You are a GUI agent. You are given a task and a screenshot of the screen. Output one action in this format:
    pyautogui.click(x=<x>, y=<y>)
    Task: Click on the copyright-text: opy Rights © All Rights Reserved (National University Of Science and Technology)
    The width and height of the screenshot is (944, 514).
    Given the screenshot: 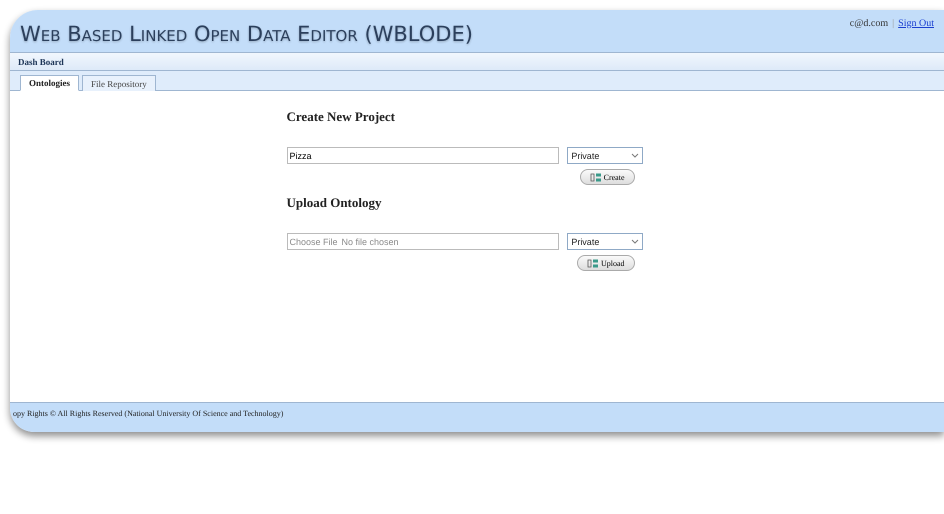 What is the action you would take?
    pyautogui.click(x=148, y=413)
    